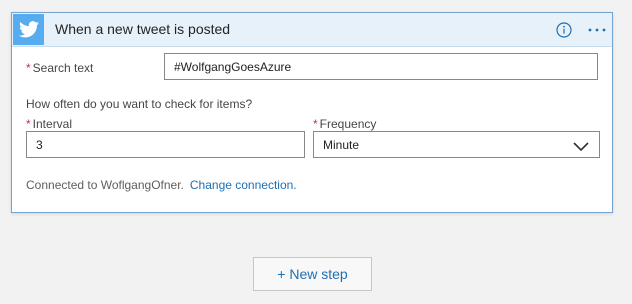  I want to click on ellipsis-icon, so click(597, 29).